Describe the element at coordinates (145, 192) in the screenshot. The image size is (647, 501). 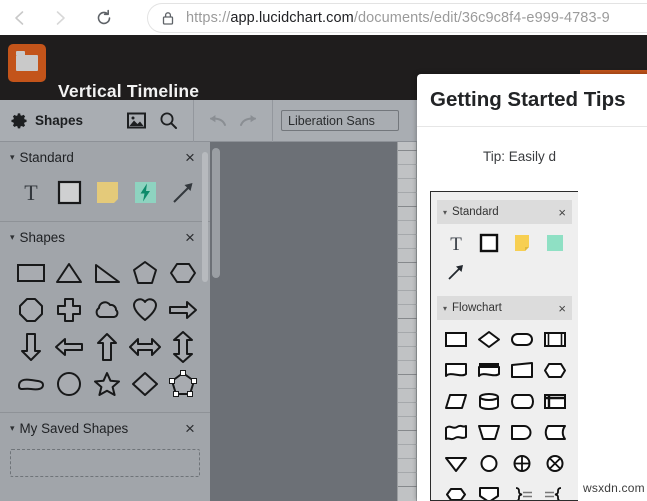
I see `lightning-bolt-shape` at that location.